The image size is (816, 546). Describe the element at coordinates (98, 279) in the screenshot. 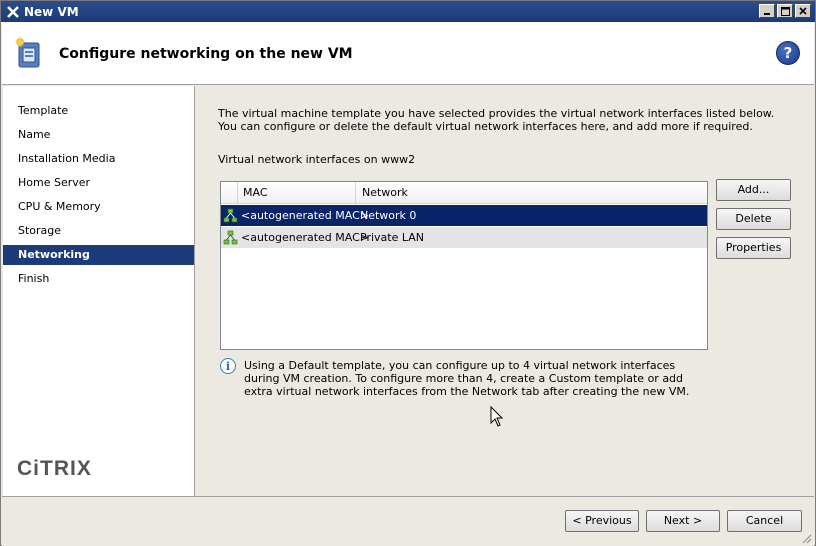

I see `step-finish: Finish` at that location.